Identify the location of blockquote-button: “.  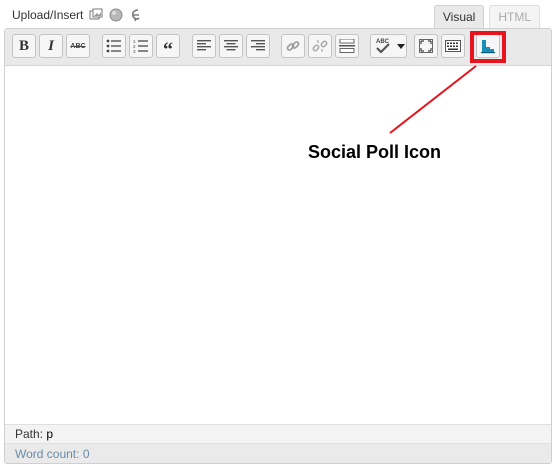
(168, 47).